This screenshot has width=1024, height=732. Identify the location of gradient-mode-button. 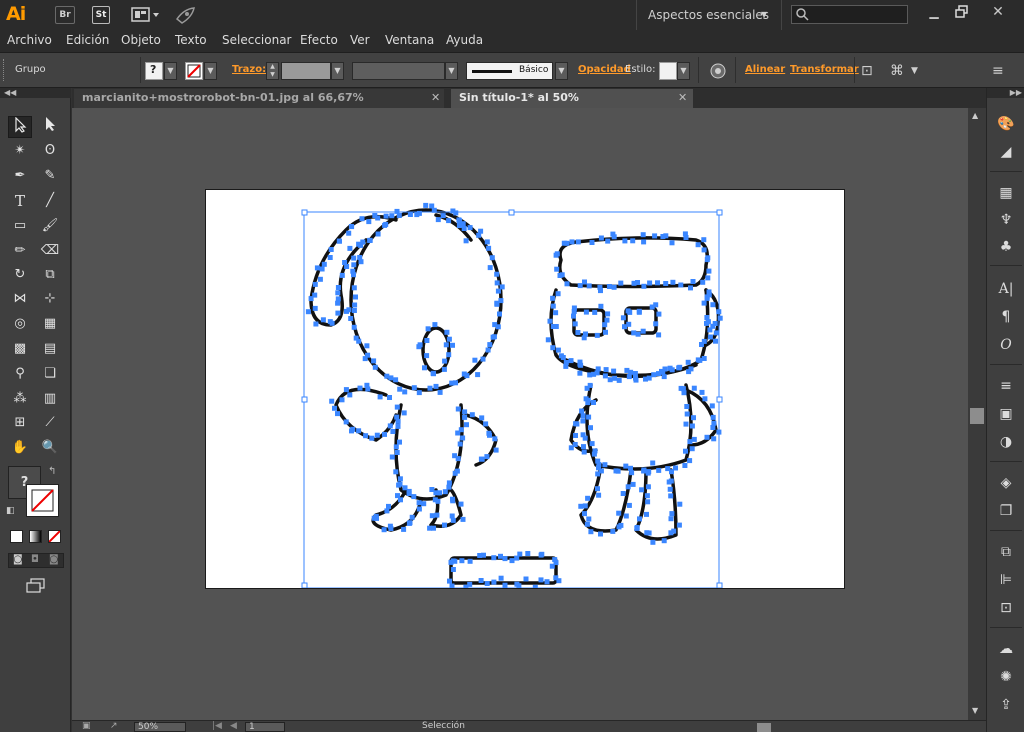
(35, 536).